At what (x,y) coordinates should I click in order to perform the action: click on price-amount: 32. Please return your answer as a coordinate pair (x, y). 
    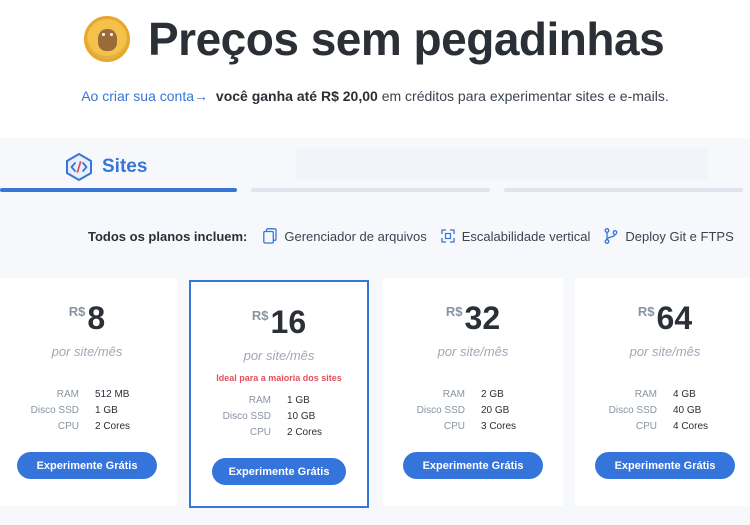
    Looking at the image, I should click on (482, 318).